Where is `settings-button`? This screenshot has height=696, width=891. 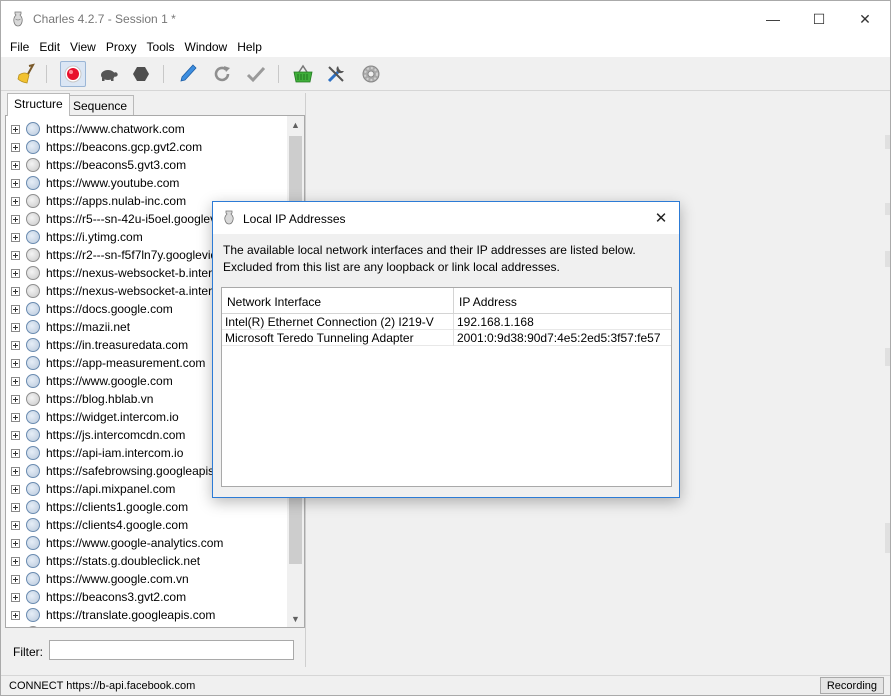
settings-button is located at coordinates (371, 74).